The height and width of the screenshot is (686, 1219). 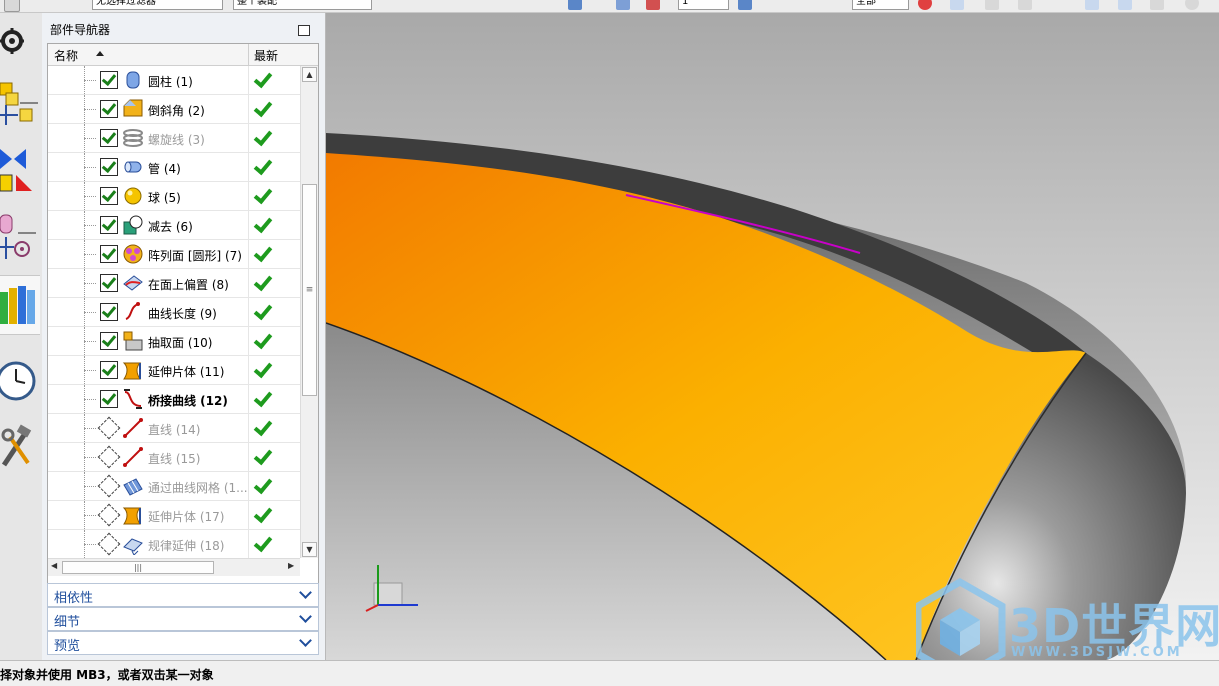 What do you see at coordinates (133, 167) in the screenshot?
I see `tube-icon` at bounding box center [133, 167].